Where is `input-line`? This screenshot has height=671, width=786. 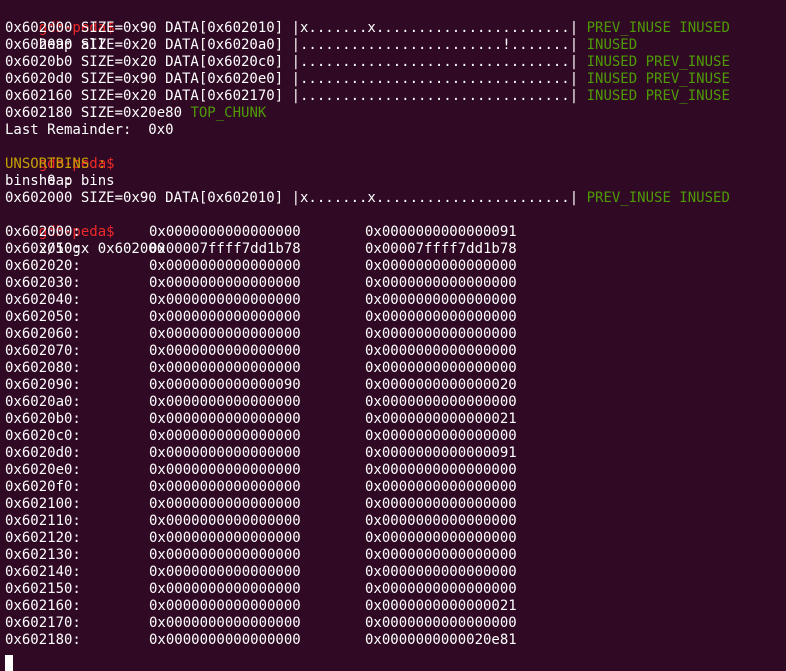 input-line is located at coordinates (395, 660).